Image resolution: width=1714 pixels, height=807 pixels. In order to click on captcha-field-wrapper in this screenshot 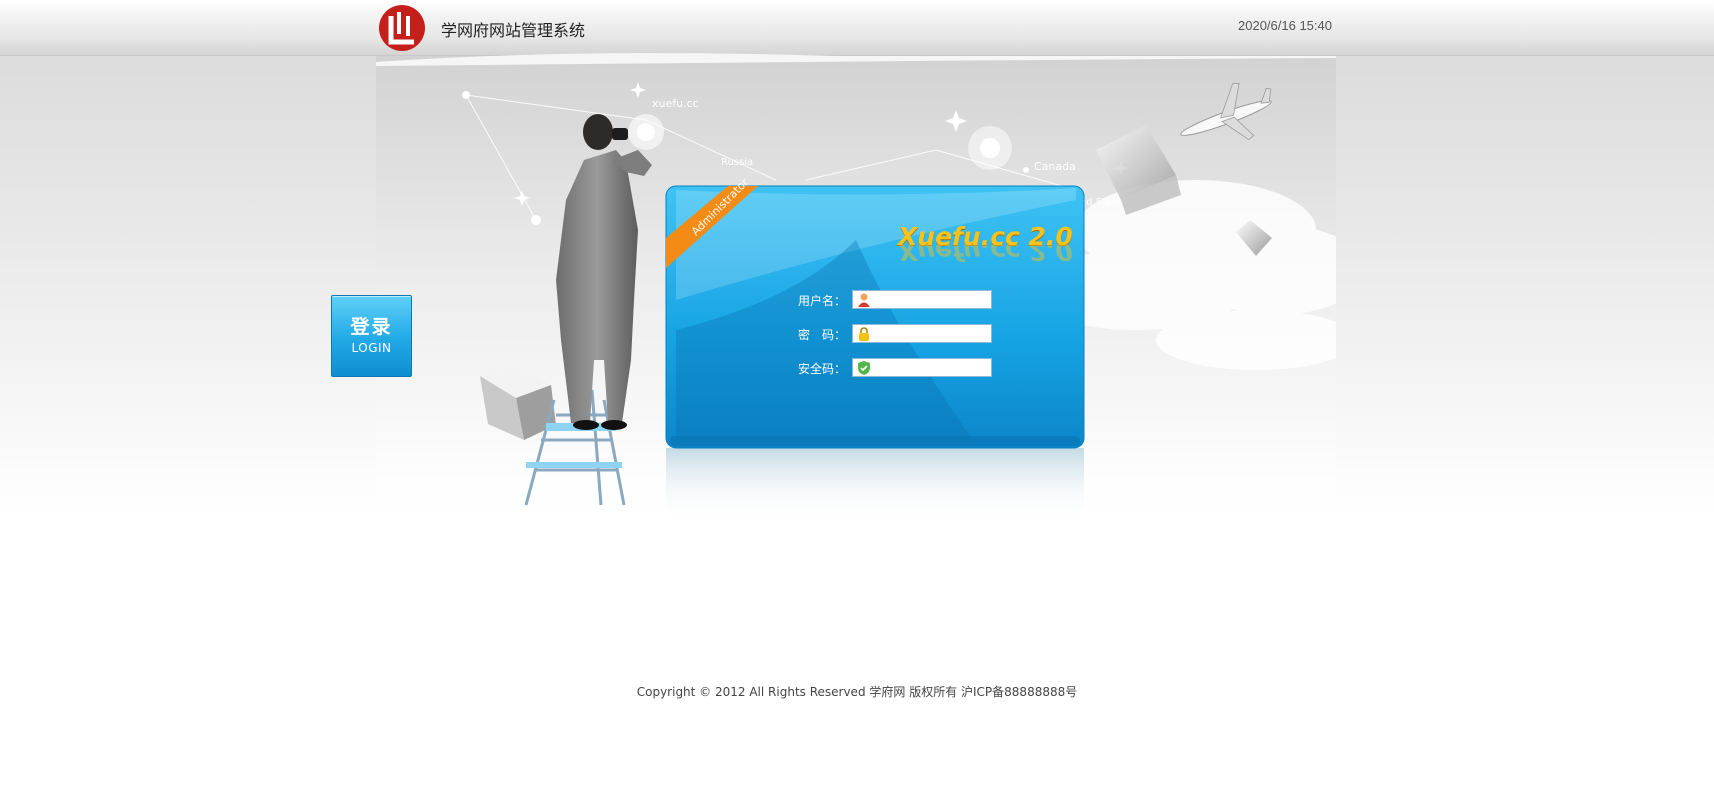, I will do `click(922, 367)`.